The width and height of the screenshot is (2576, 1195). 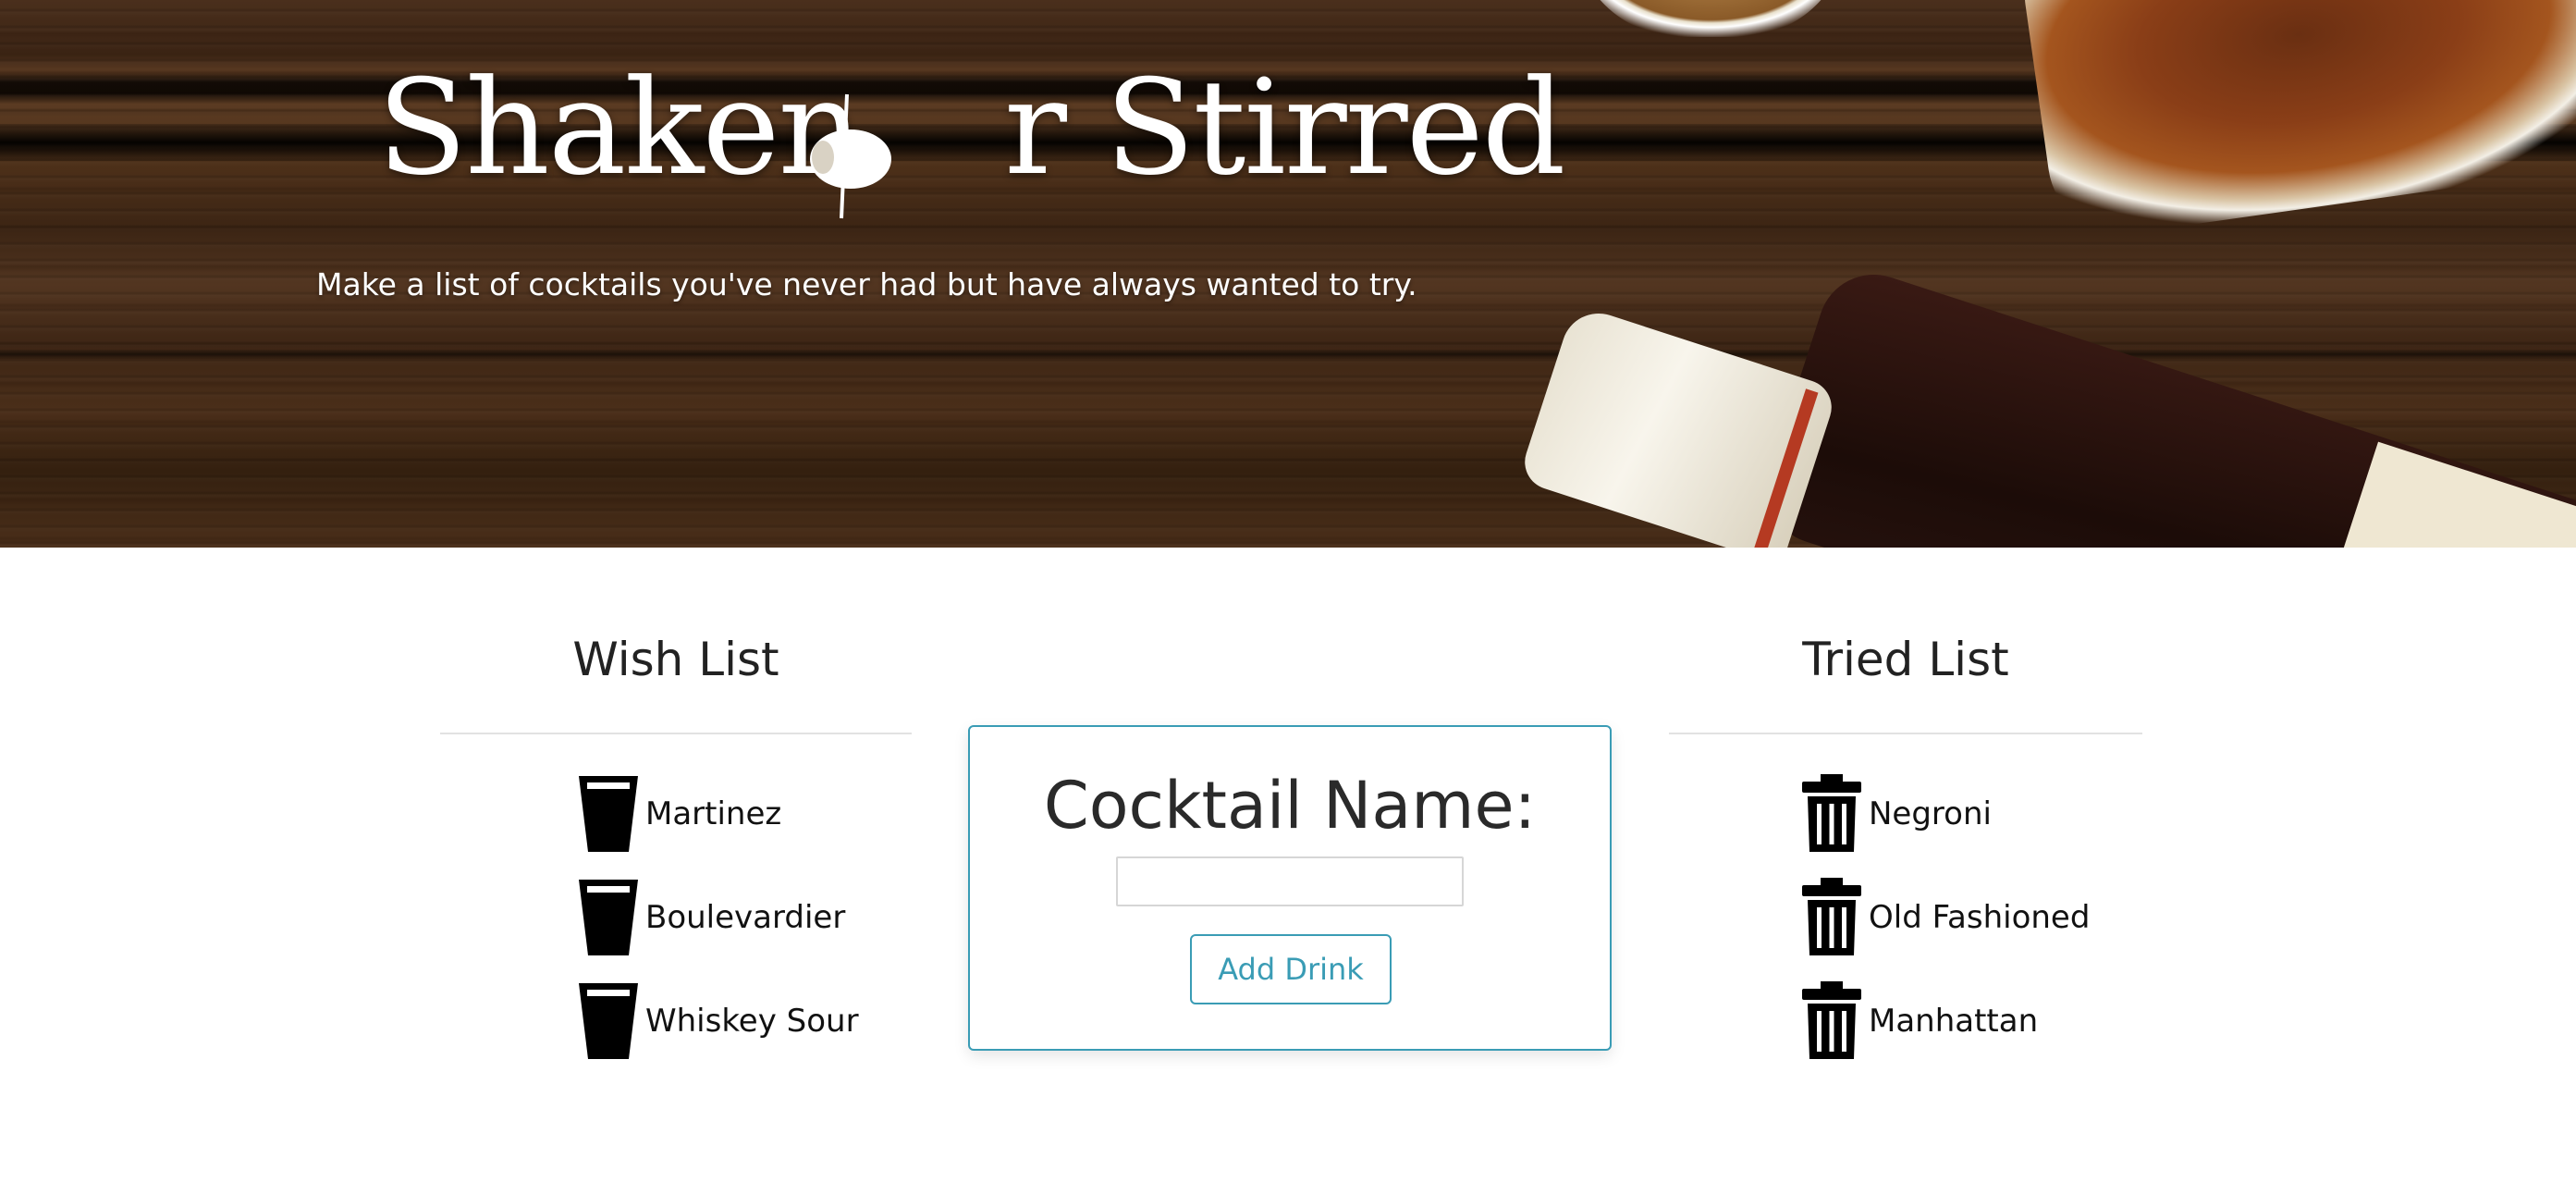 I want to click on tried-list: Negroni Old Fashioned Manhattan, so click(x=1905, y=918).